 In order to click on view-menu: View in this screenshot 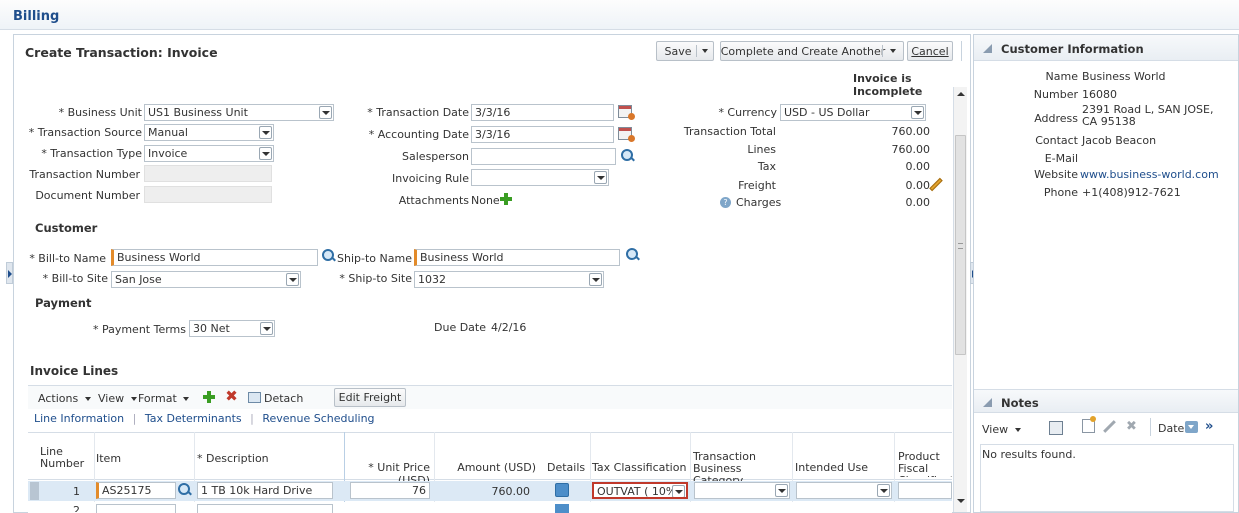, I will do `click(117, 398)`.